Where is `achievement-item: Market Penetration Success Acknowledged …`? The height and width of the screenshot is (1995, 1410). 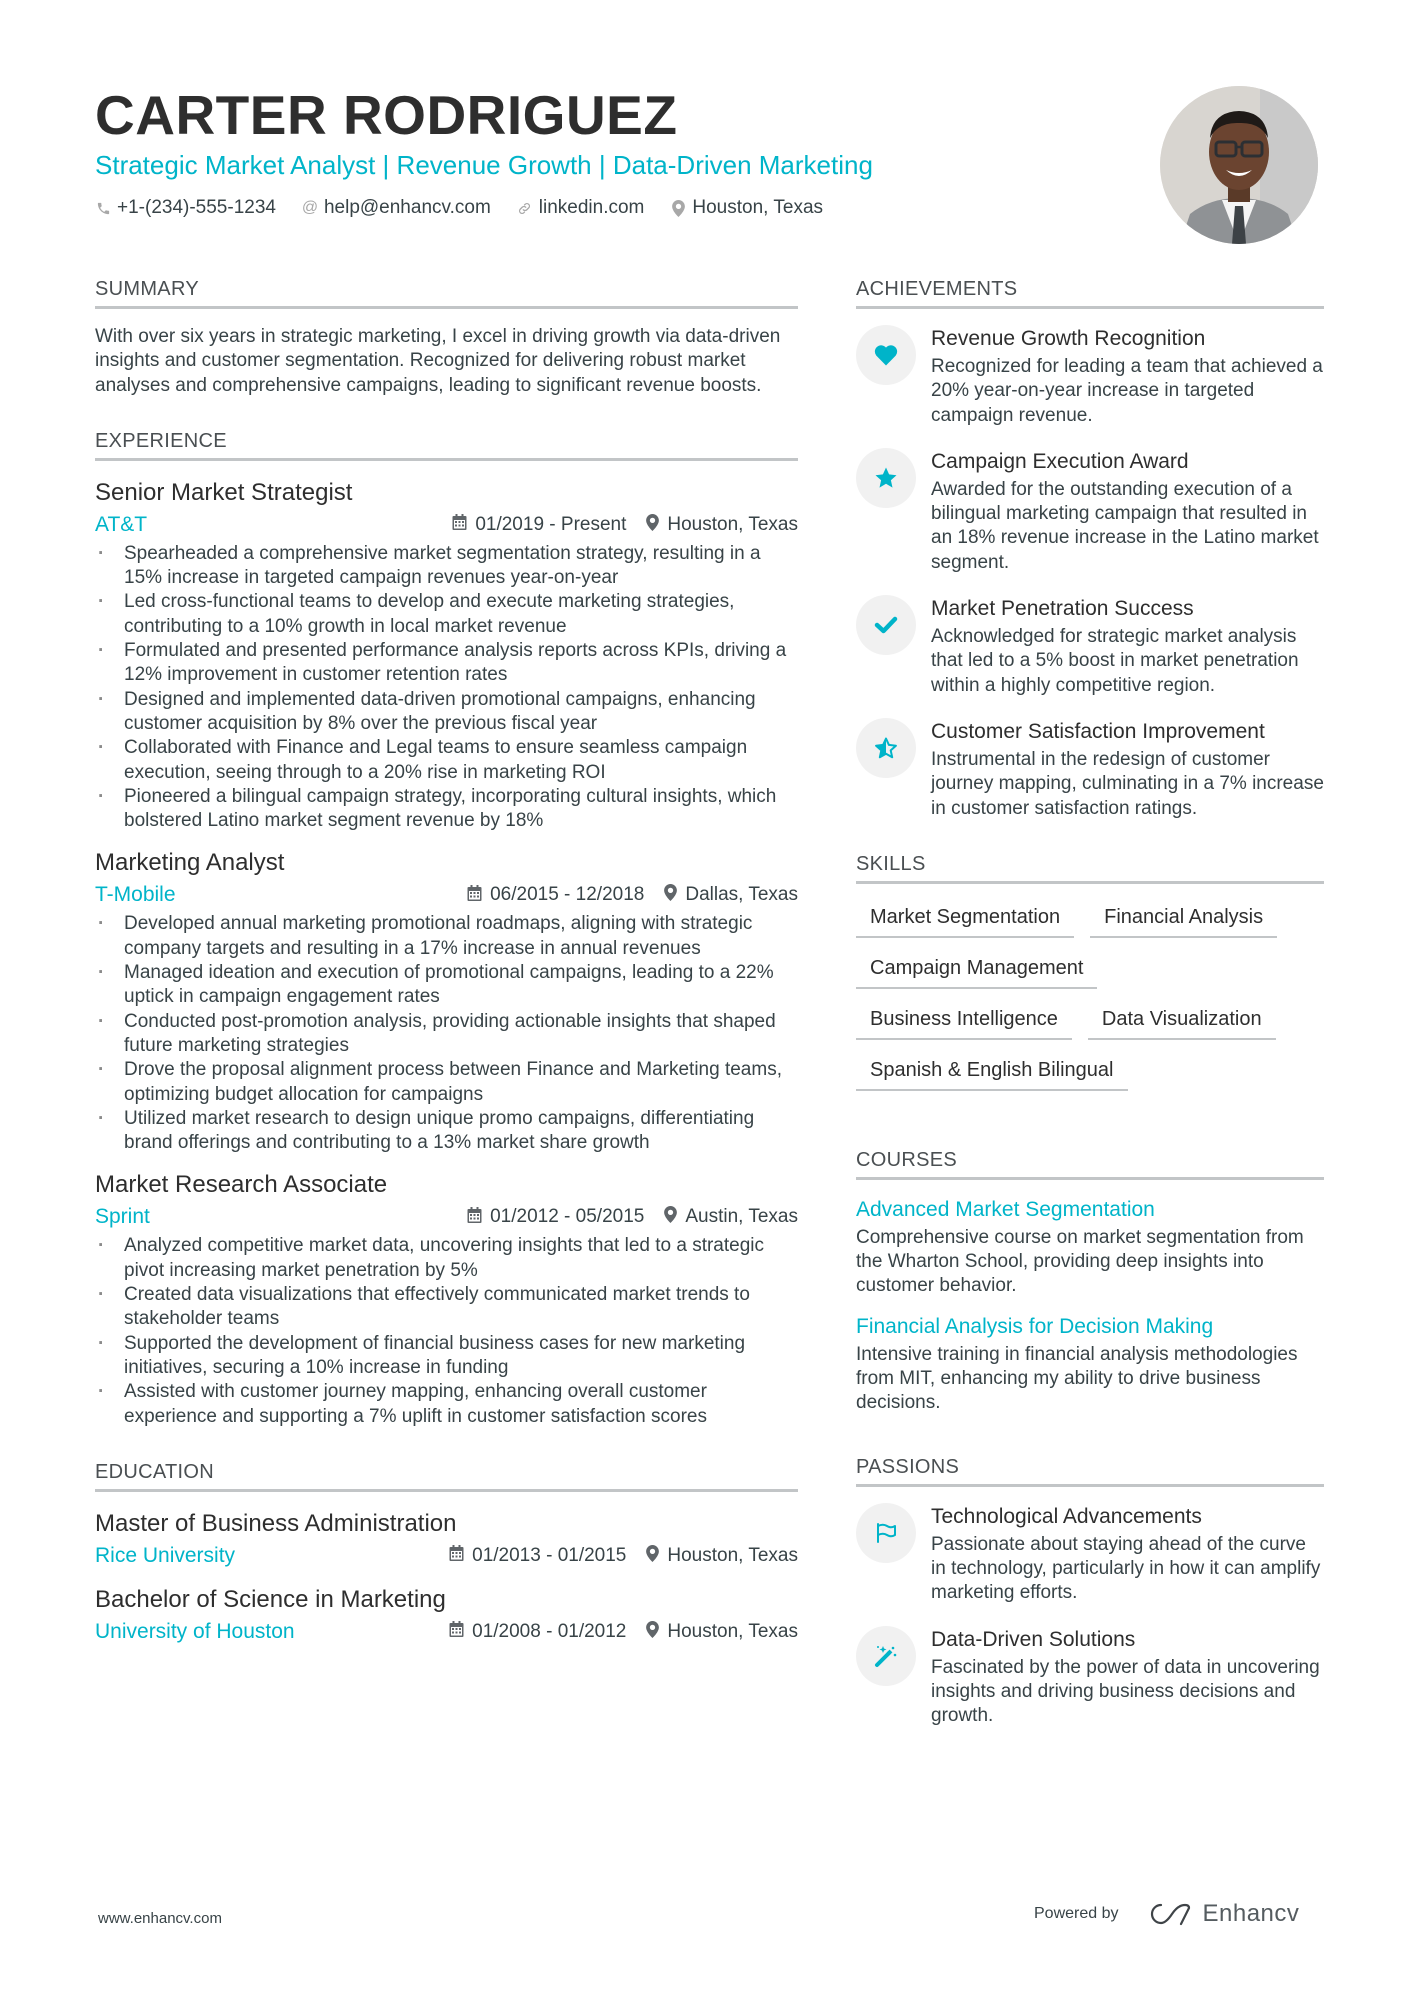
achievement-item: Market Penetration Success Acknowledged … is located at coordinates (1090, 646).